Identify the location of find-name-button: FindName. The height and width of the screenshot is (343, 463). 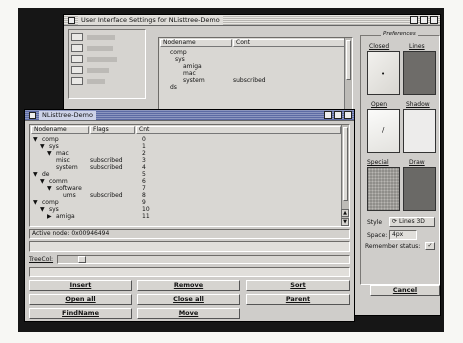
(80, 313).